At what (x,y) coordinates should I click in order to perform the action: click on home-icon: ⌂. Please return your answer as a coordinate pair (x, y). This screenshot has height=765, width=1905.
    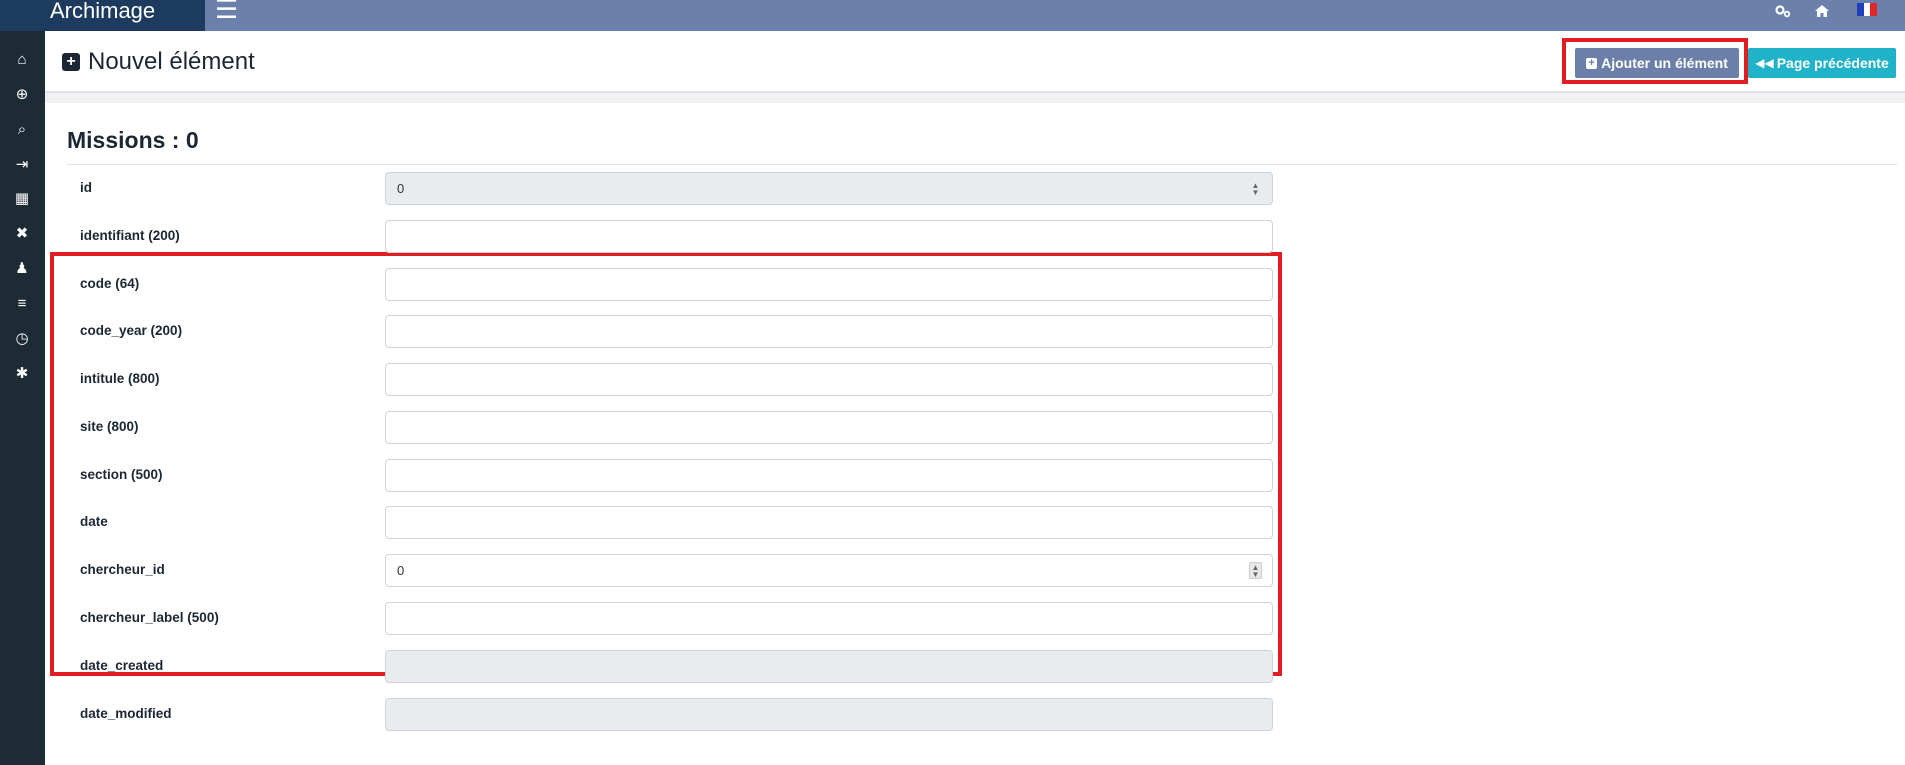
    Looking at the image, I should click on (22, 59).